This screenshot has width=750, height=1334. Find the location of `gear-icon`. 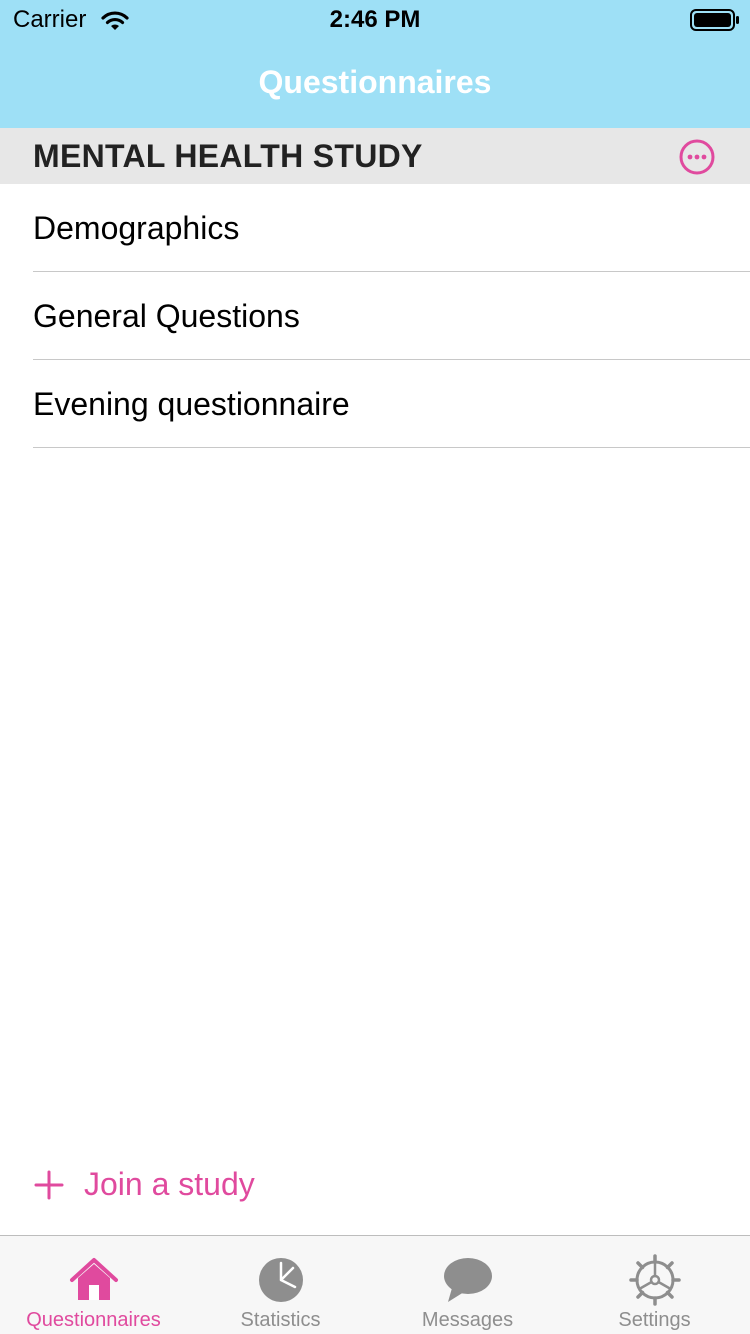

gear-icon is located at coordinates (654, 1280).